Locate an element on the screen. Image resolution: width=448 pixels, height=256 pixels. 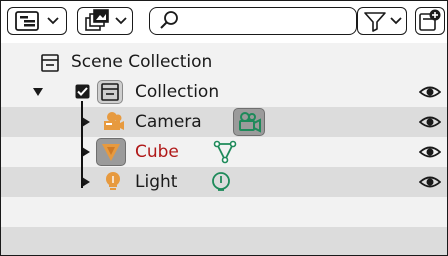
cube-object-icon-box is located at coordinates (111, 152).